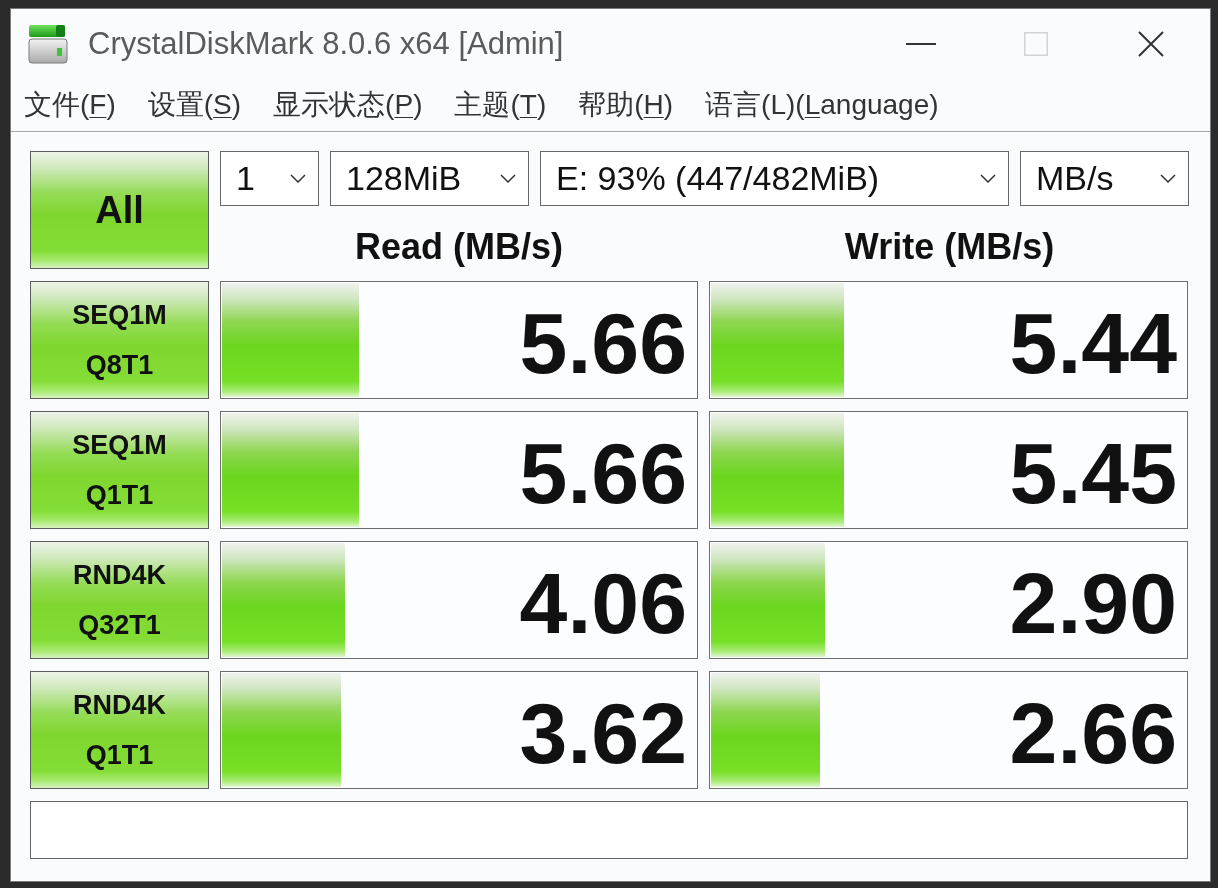 The width and height of the screenshot is (1218, 888). What do you see at coordinates (429, 178) in the screenshot?
I see `dropdown: 128MiB` at bounding box center [429, 178].